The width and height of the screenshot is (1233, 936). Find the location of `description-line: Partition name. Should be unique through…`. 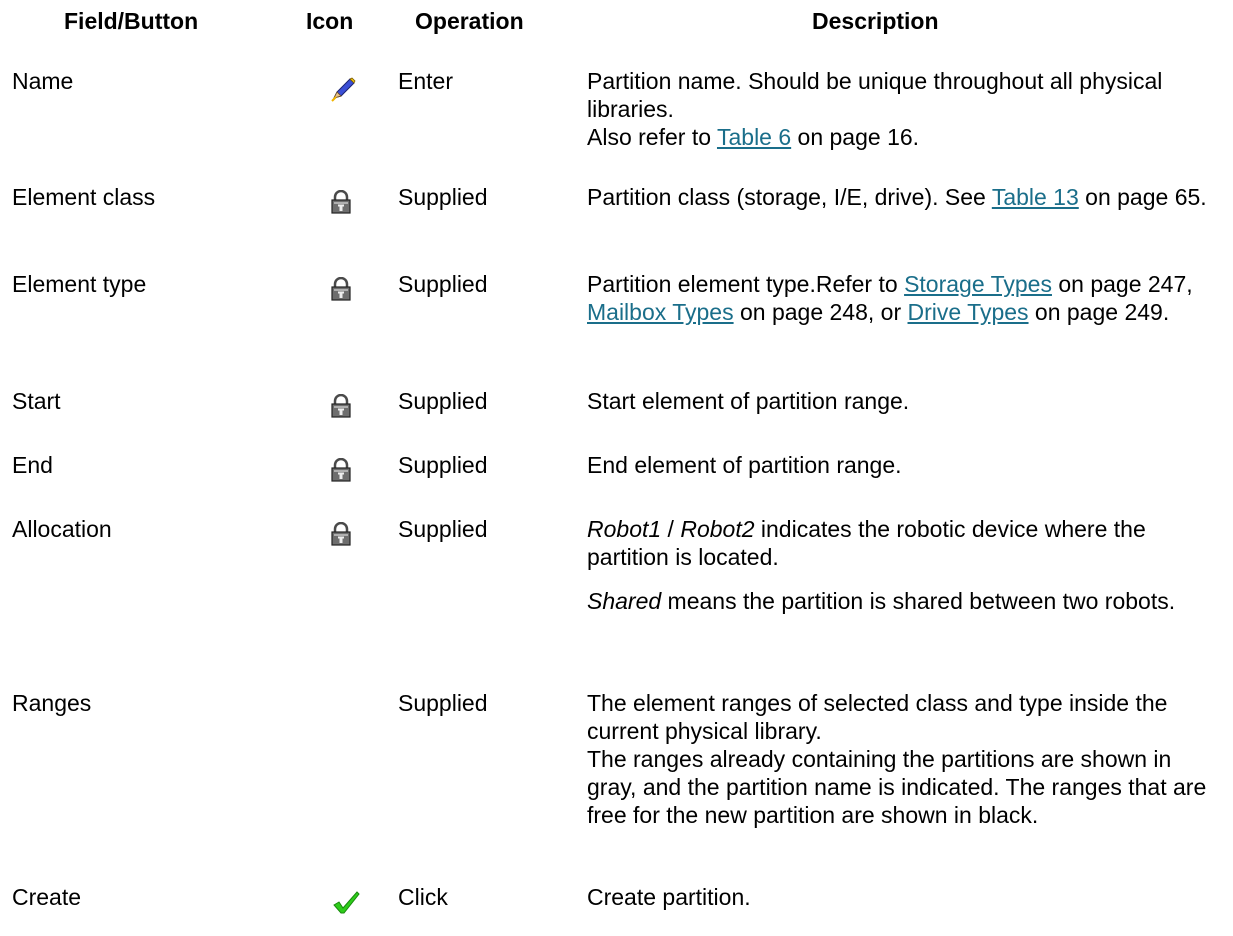

description-line: Partition name. Should be unique through… is located at coordinates (875, 95).